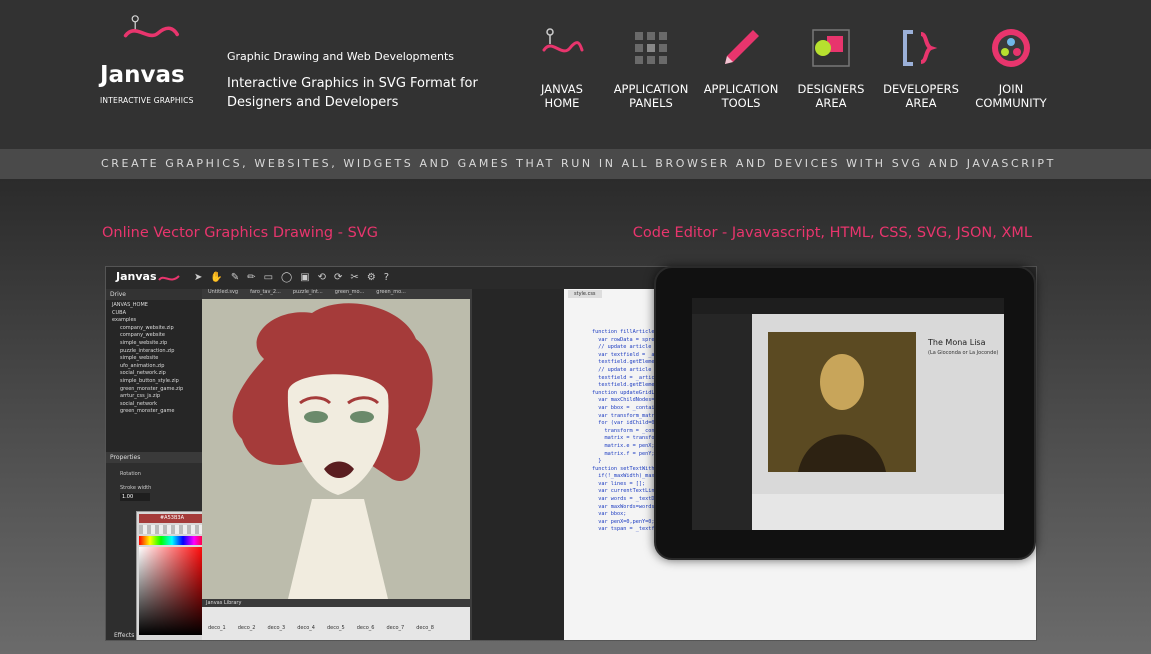  What do you see at coordinates (741, 68) in the screenshot?
I see `nav-application-tools: APPLICATION TOOLS` at bounding box center [741, 68].